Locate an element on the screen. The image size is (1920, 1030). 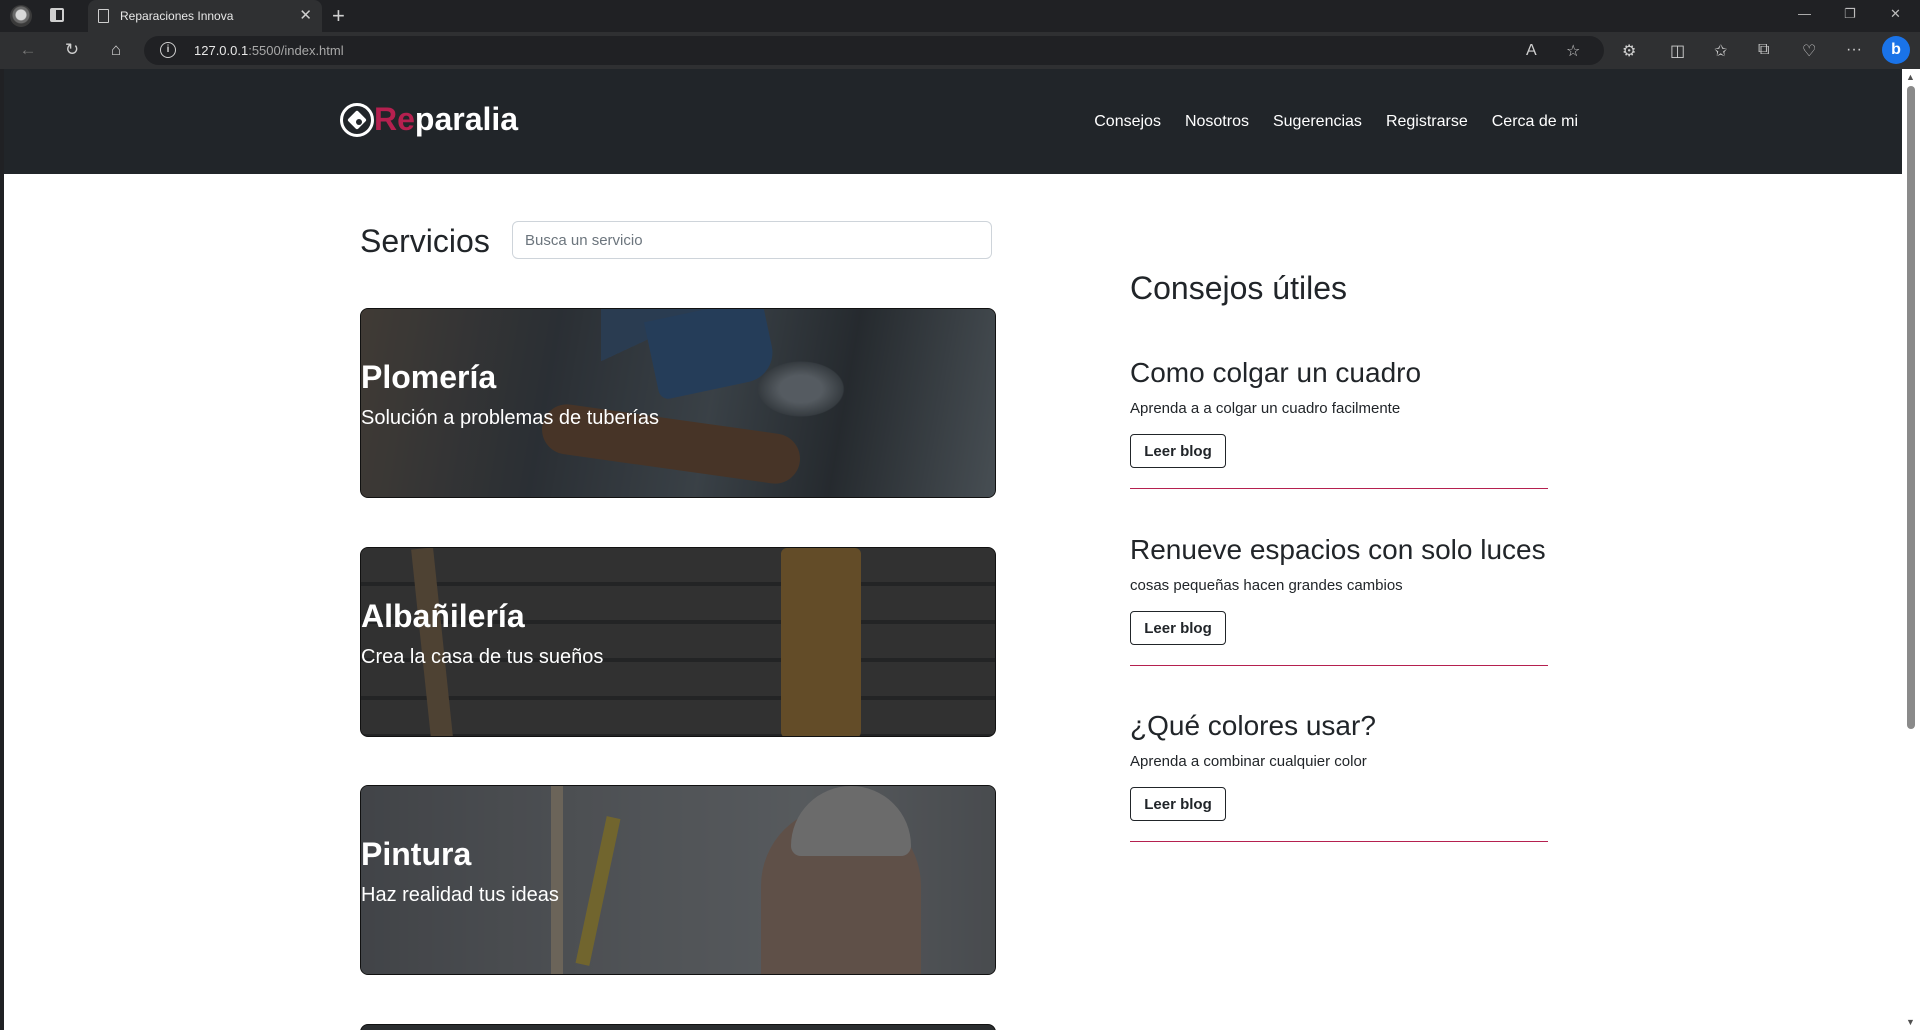
minimize-icon: — is located at coordinates (1804, 13).